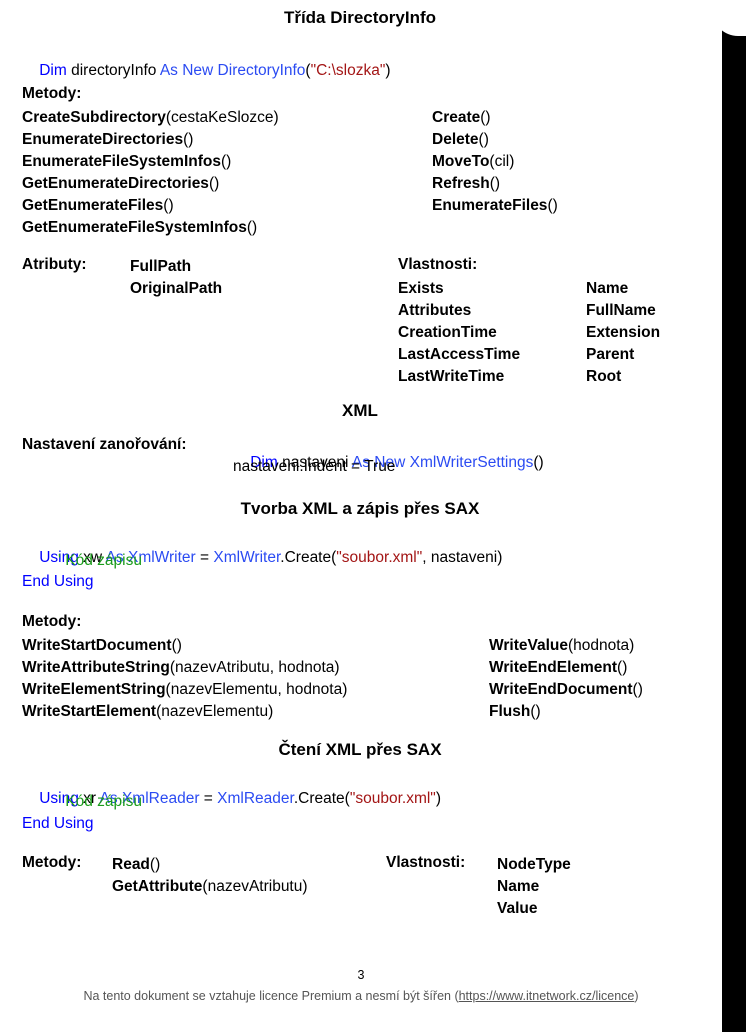  I want to click on method-item: EnumerateFileSystemInfos(), so click(150, 162).